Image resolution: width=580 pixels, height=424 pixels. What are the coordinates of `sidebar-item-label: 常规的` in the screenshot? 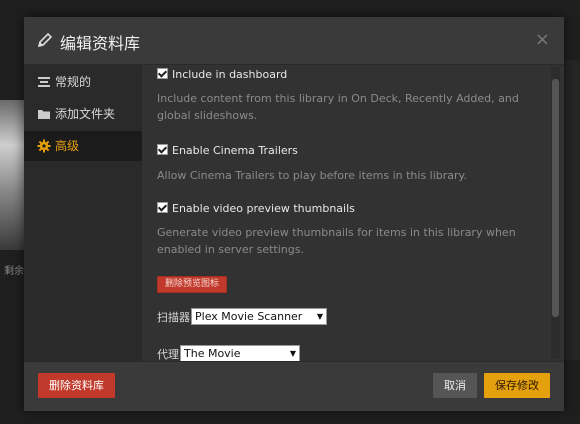 It's located at (73, 82).